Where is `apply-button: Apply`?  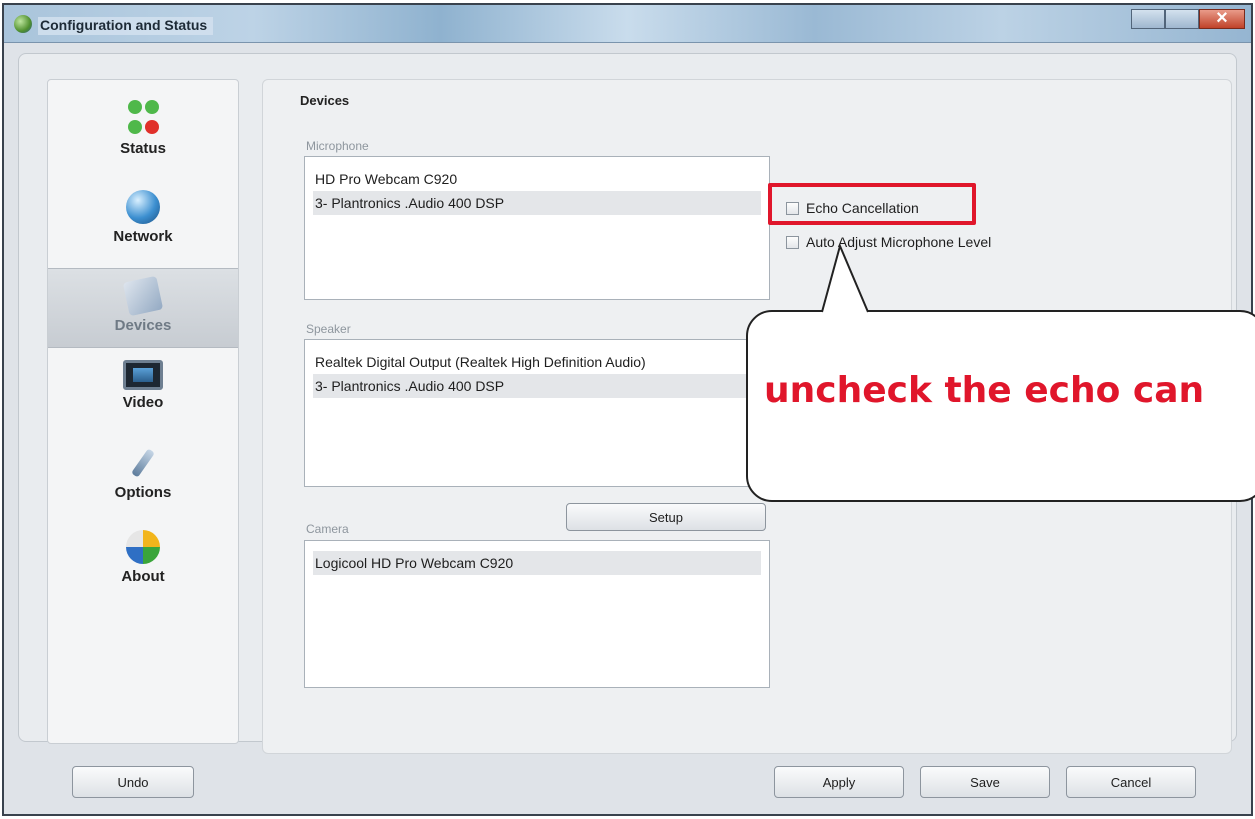 apply-button: Apply is located at coordinates (839, 782).